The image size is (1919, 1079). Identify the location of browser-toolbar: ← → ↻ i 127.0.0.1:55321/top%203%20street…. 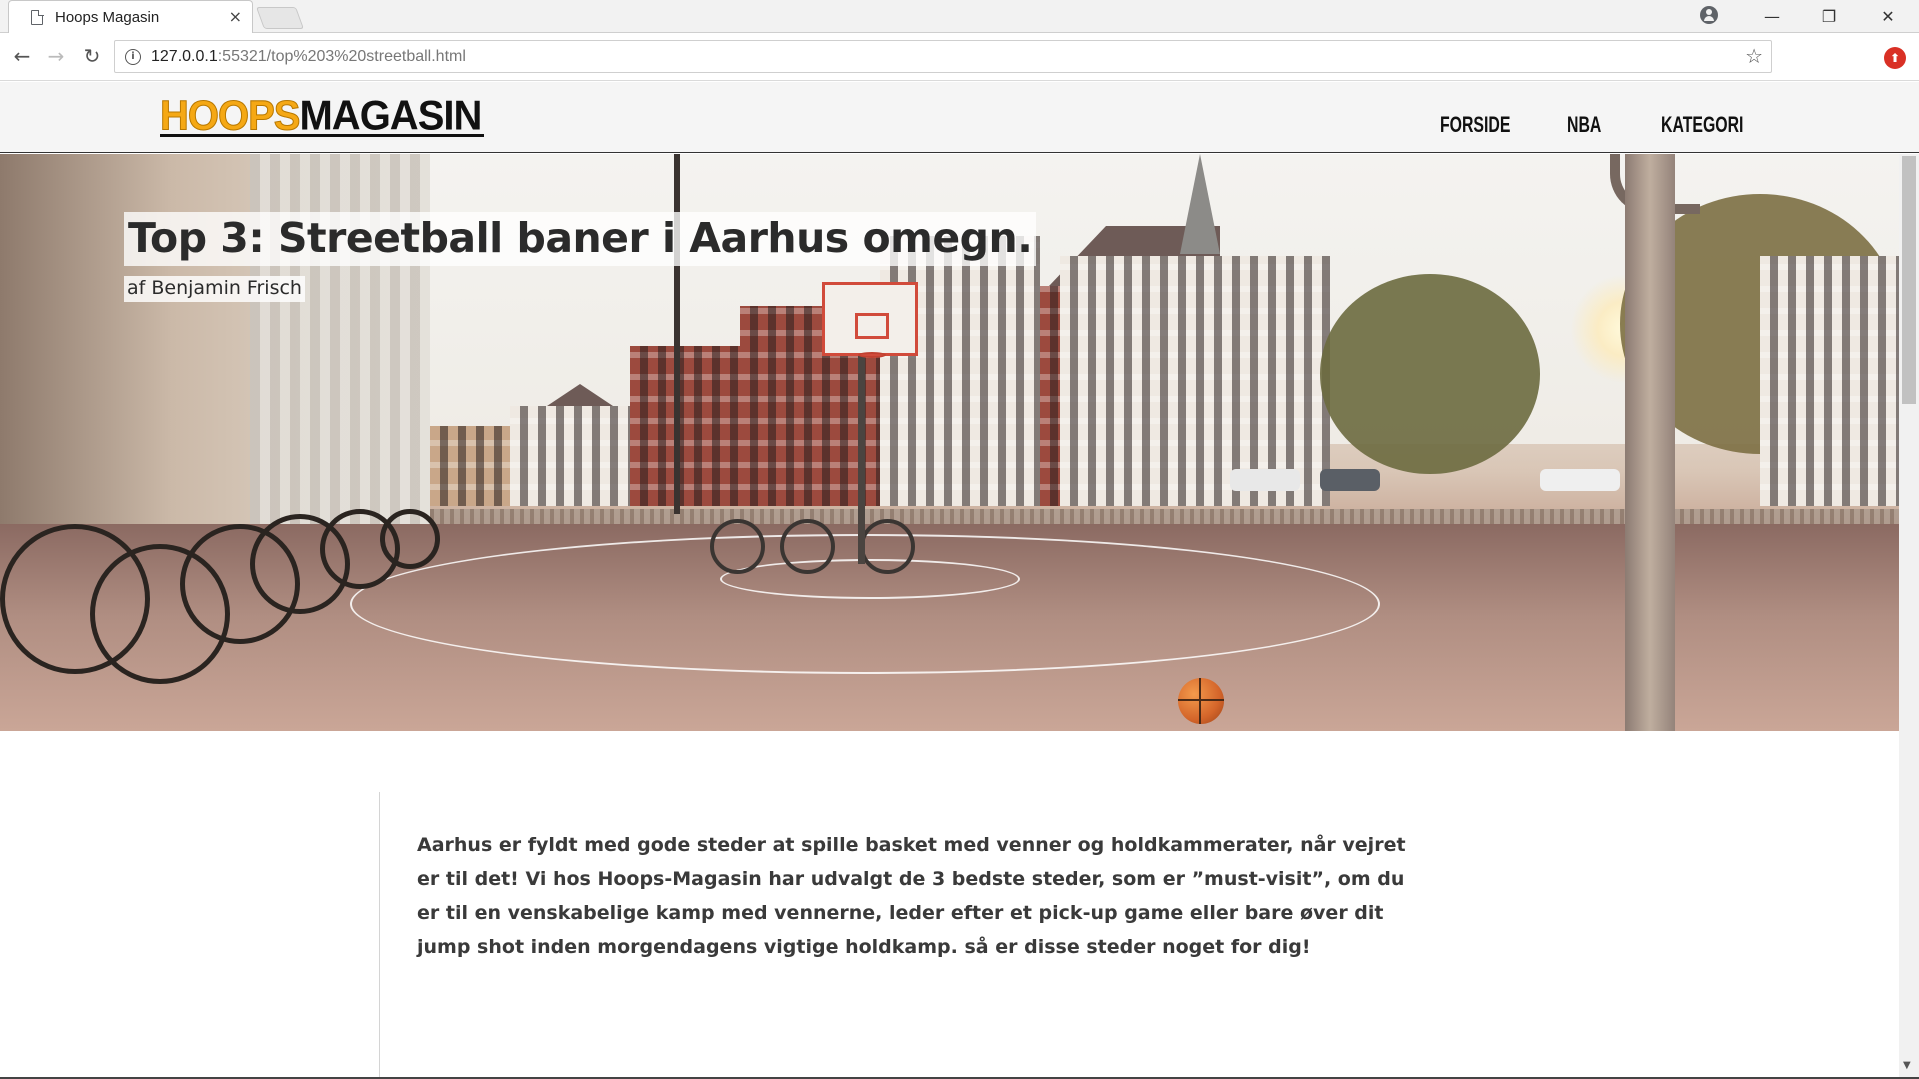
(959, 57).